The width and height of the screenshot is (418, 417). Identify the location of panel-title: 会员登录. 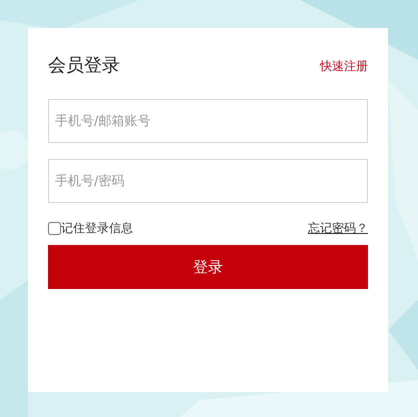
(84, 66).